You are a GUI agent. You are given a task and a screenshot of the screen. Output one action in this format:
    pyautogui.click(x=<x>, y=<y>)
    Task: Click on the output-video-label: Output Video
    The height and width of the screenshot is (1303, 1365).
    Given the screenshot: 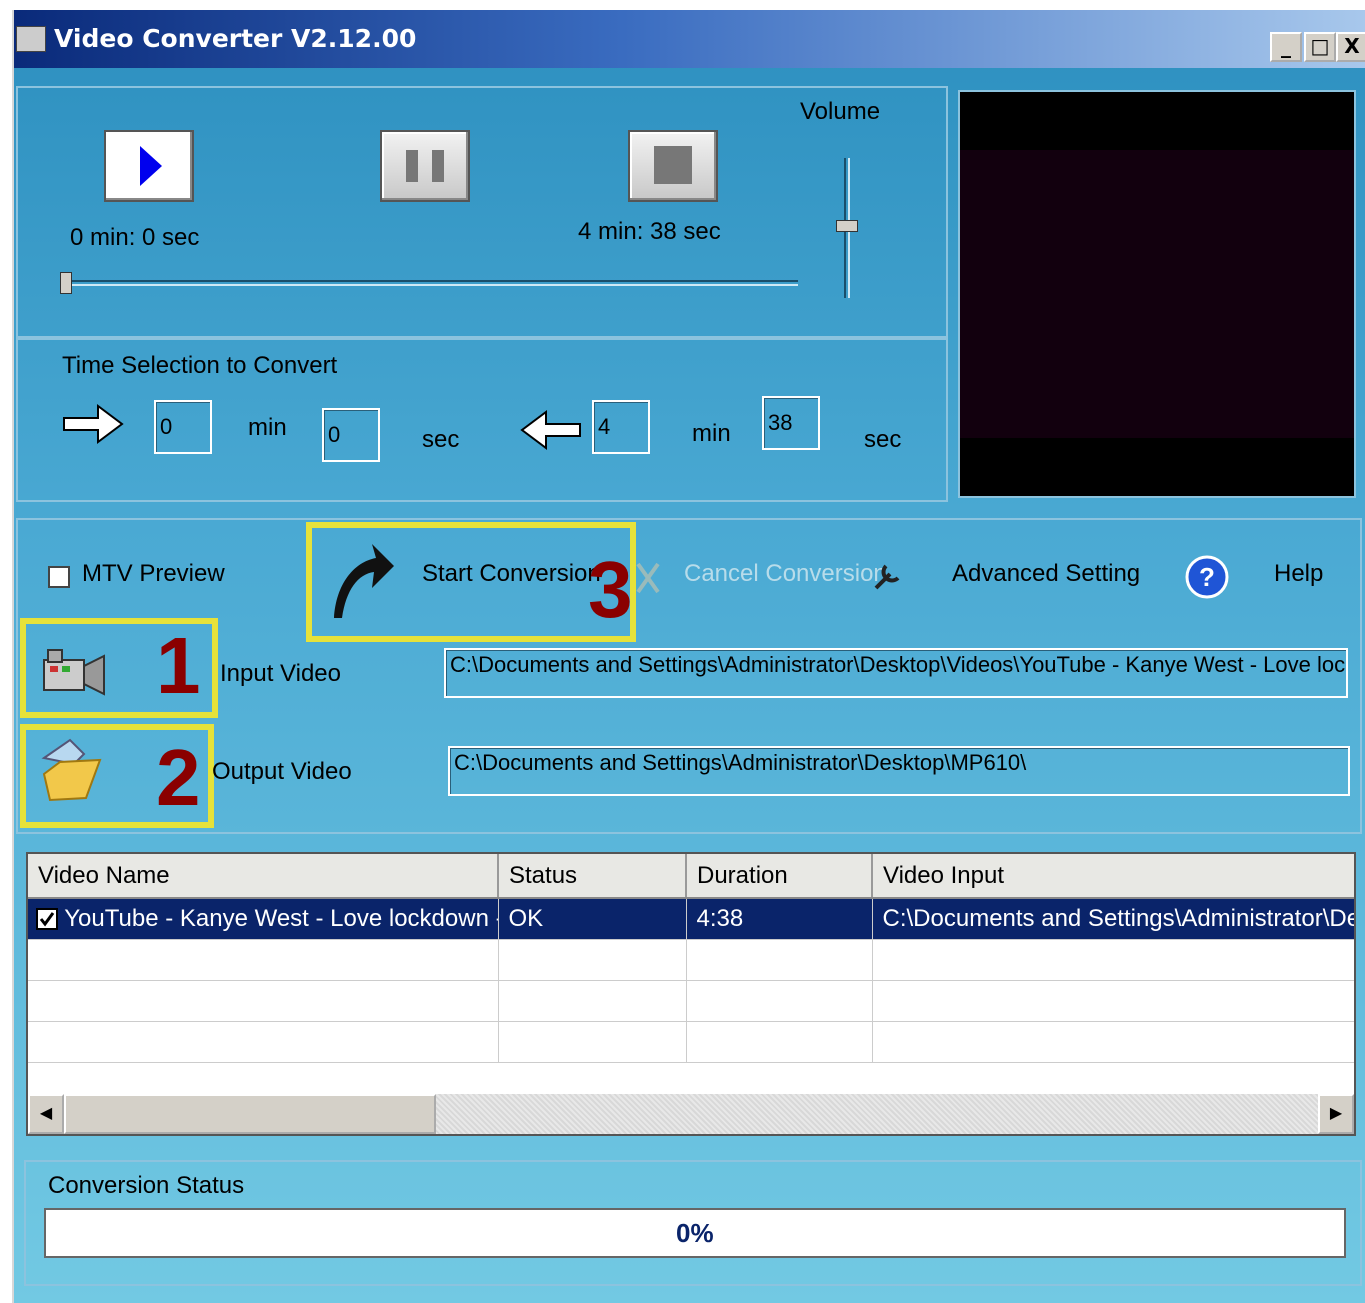 What is the action you would take?
    pyautogui.click(x=282, y=771)
    